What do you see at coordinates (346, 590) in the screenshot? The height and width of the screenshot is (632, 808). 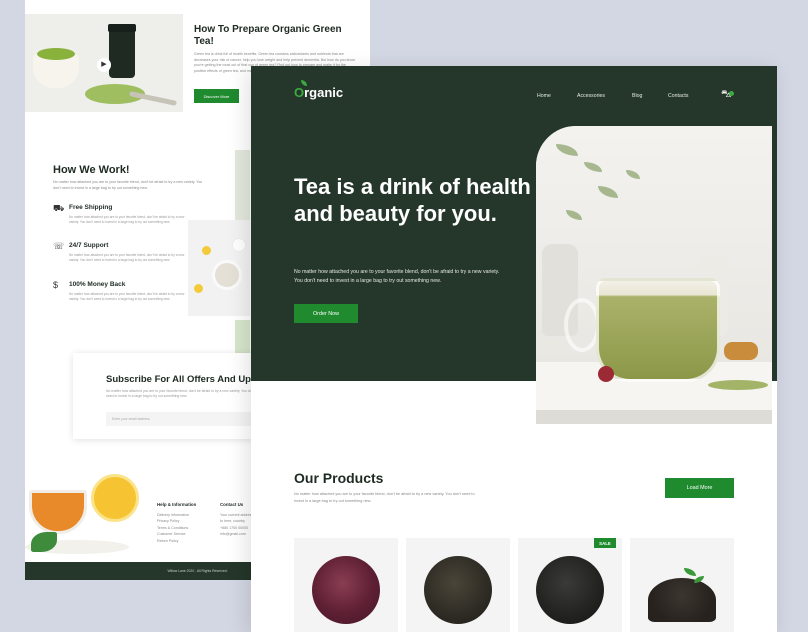 I see `hibiscus-tea-image` at bounding box center [346, 590].